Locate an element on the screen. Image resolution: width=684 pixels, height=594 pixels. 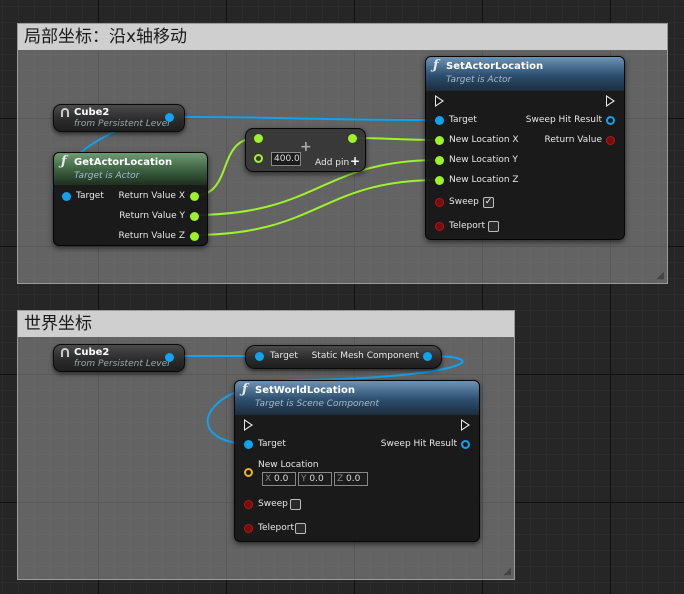
return-y-pin is located at coordinates (194, 216).